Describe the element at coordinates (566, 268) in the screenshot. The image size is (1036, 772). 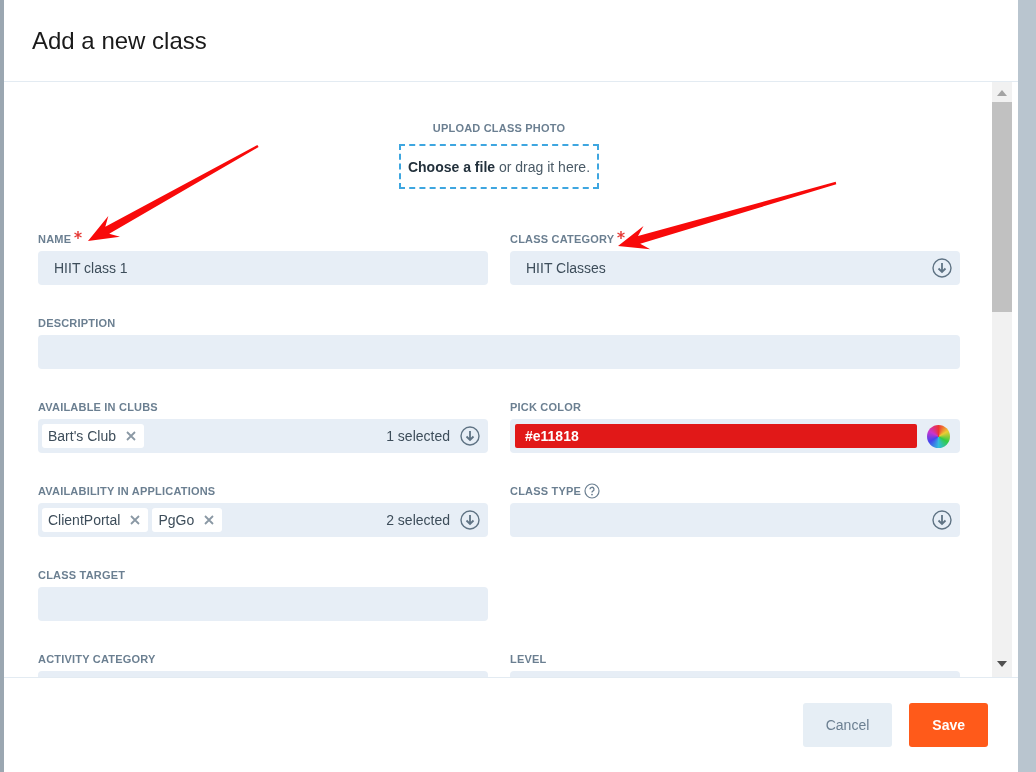
I see `select-value: HIIT Classes` at that location.